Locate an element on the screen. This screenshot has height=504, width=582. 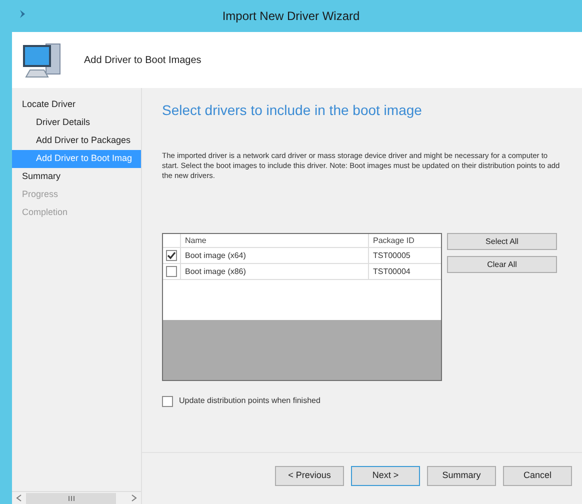
column-header: Name is located at coordinates (275, 240).